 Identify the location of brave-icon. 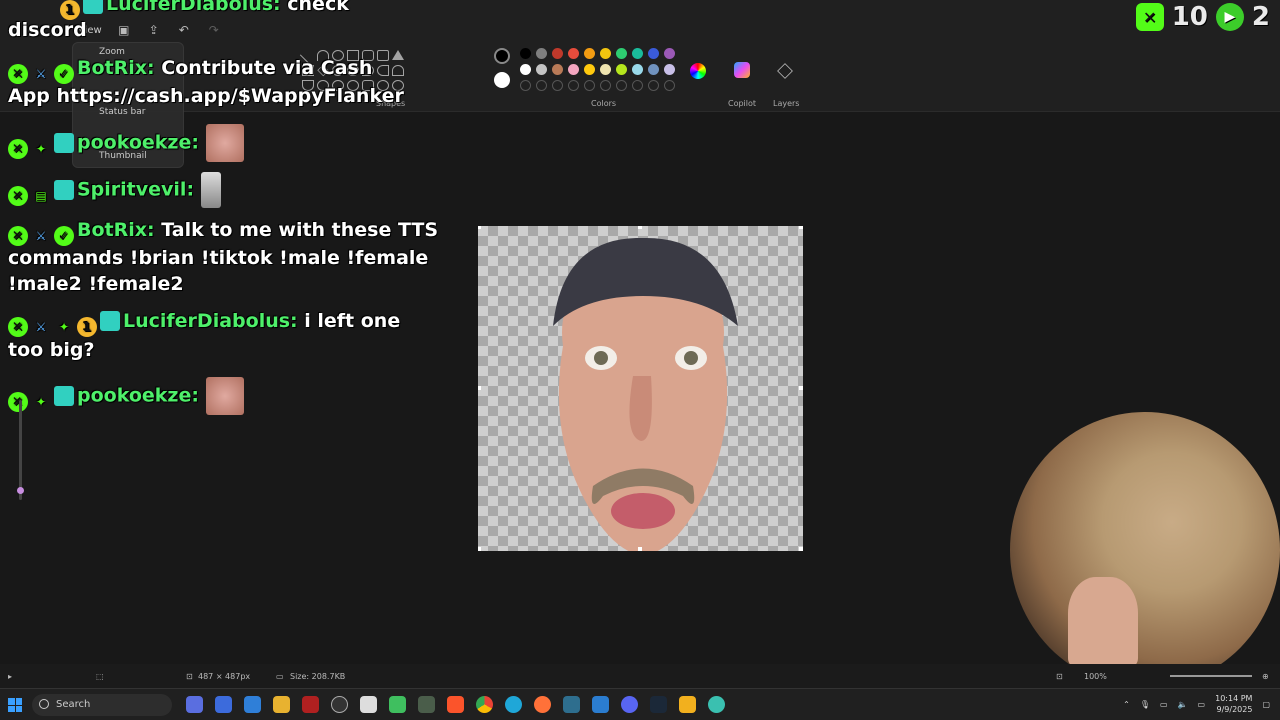
(455, 704).